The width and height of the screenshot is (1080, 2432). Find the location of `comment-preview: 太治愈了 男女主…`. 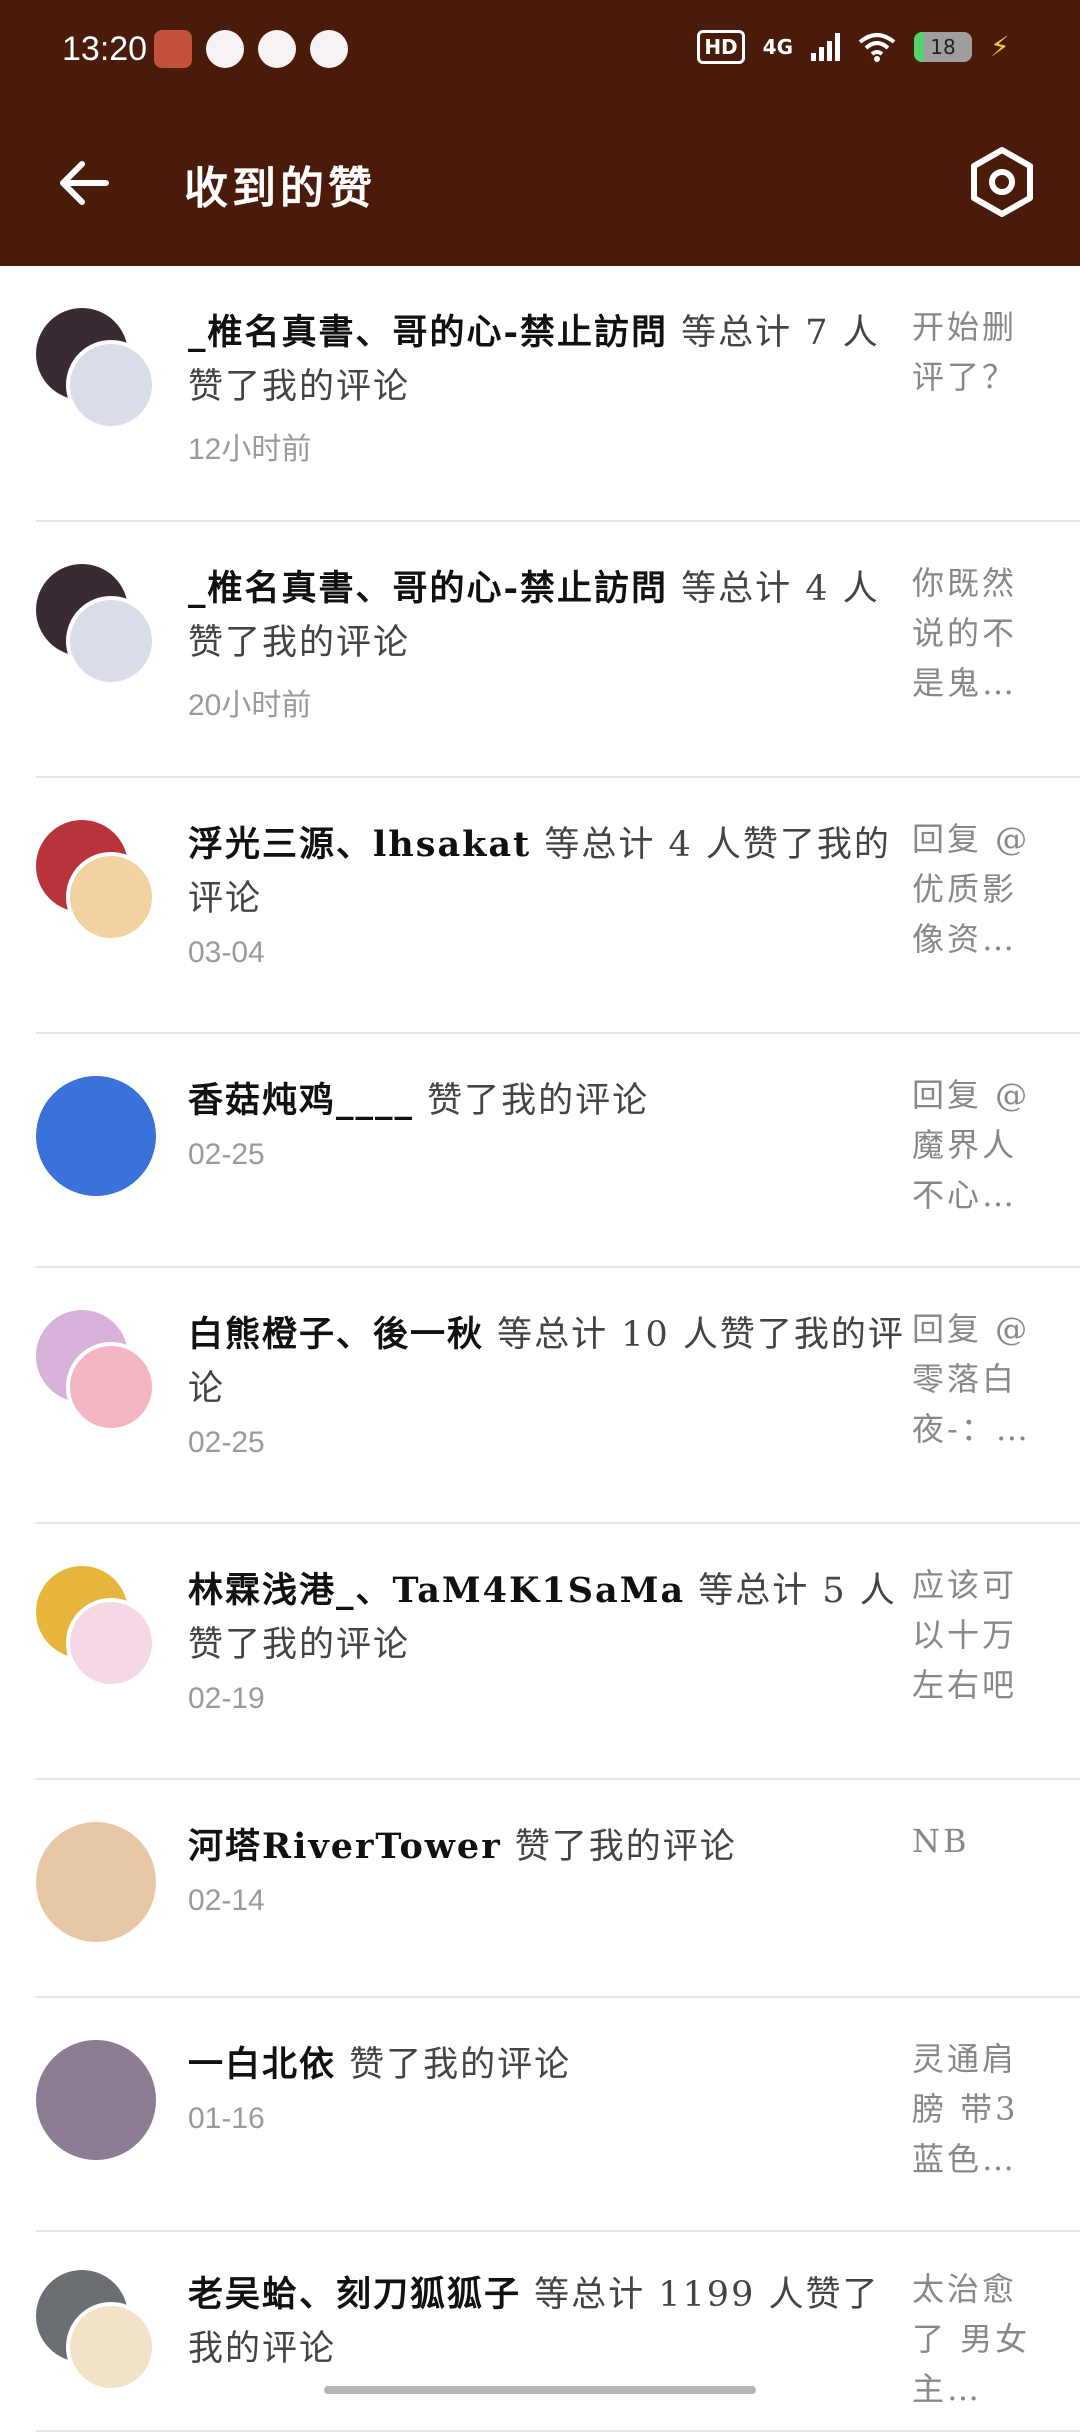

comment-preview: 太治愈了 男女主… is located at coordinates (972, 2339).